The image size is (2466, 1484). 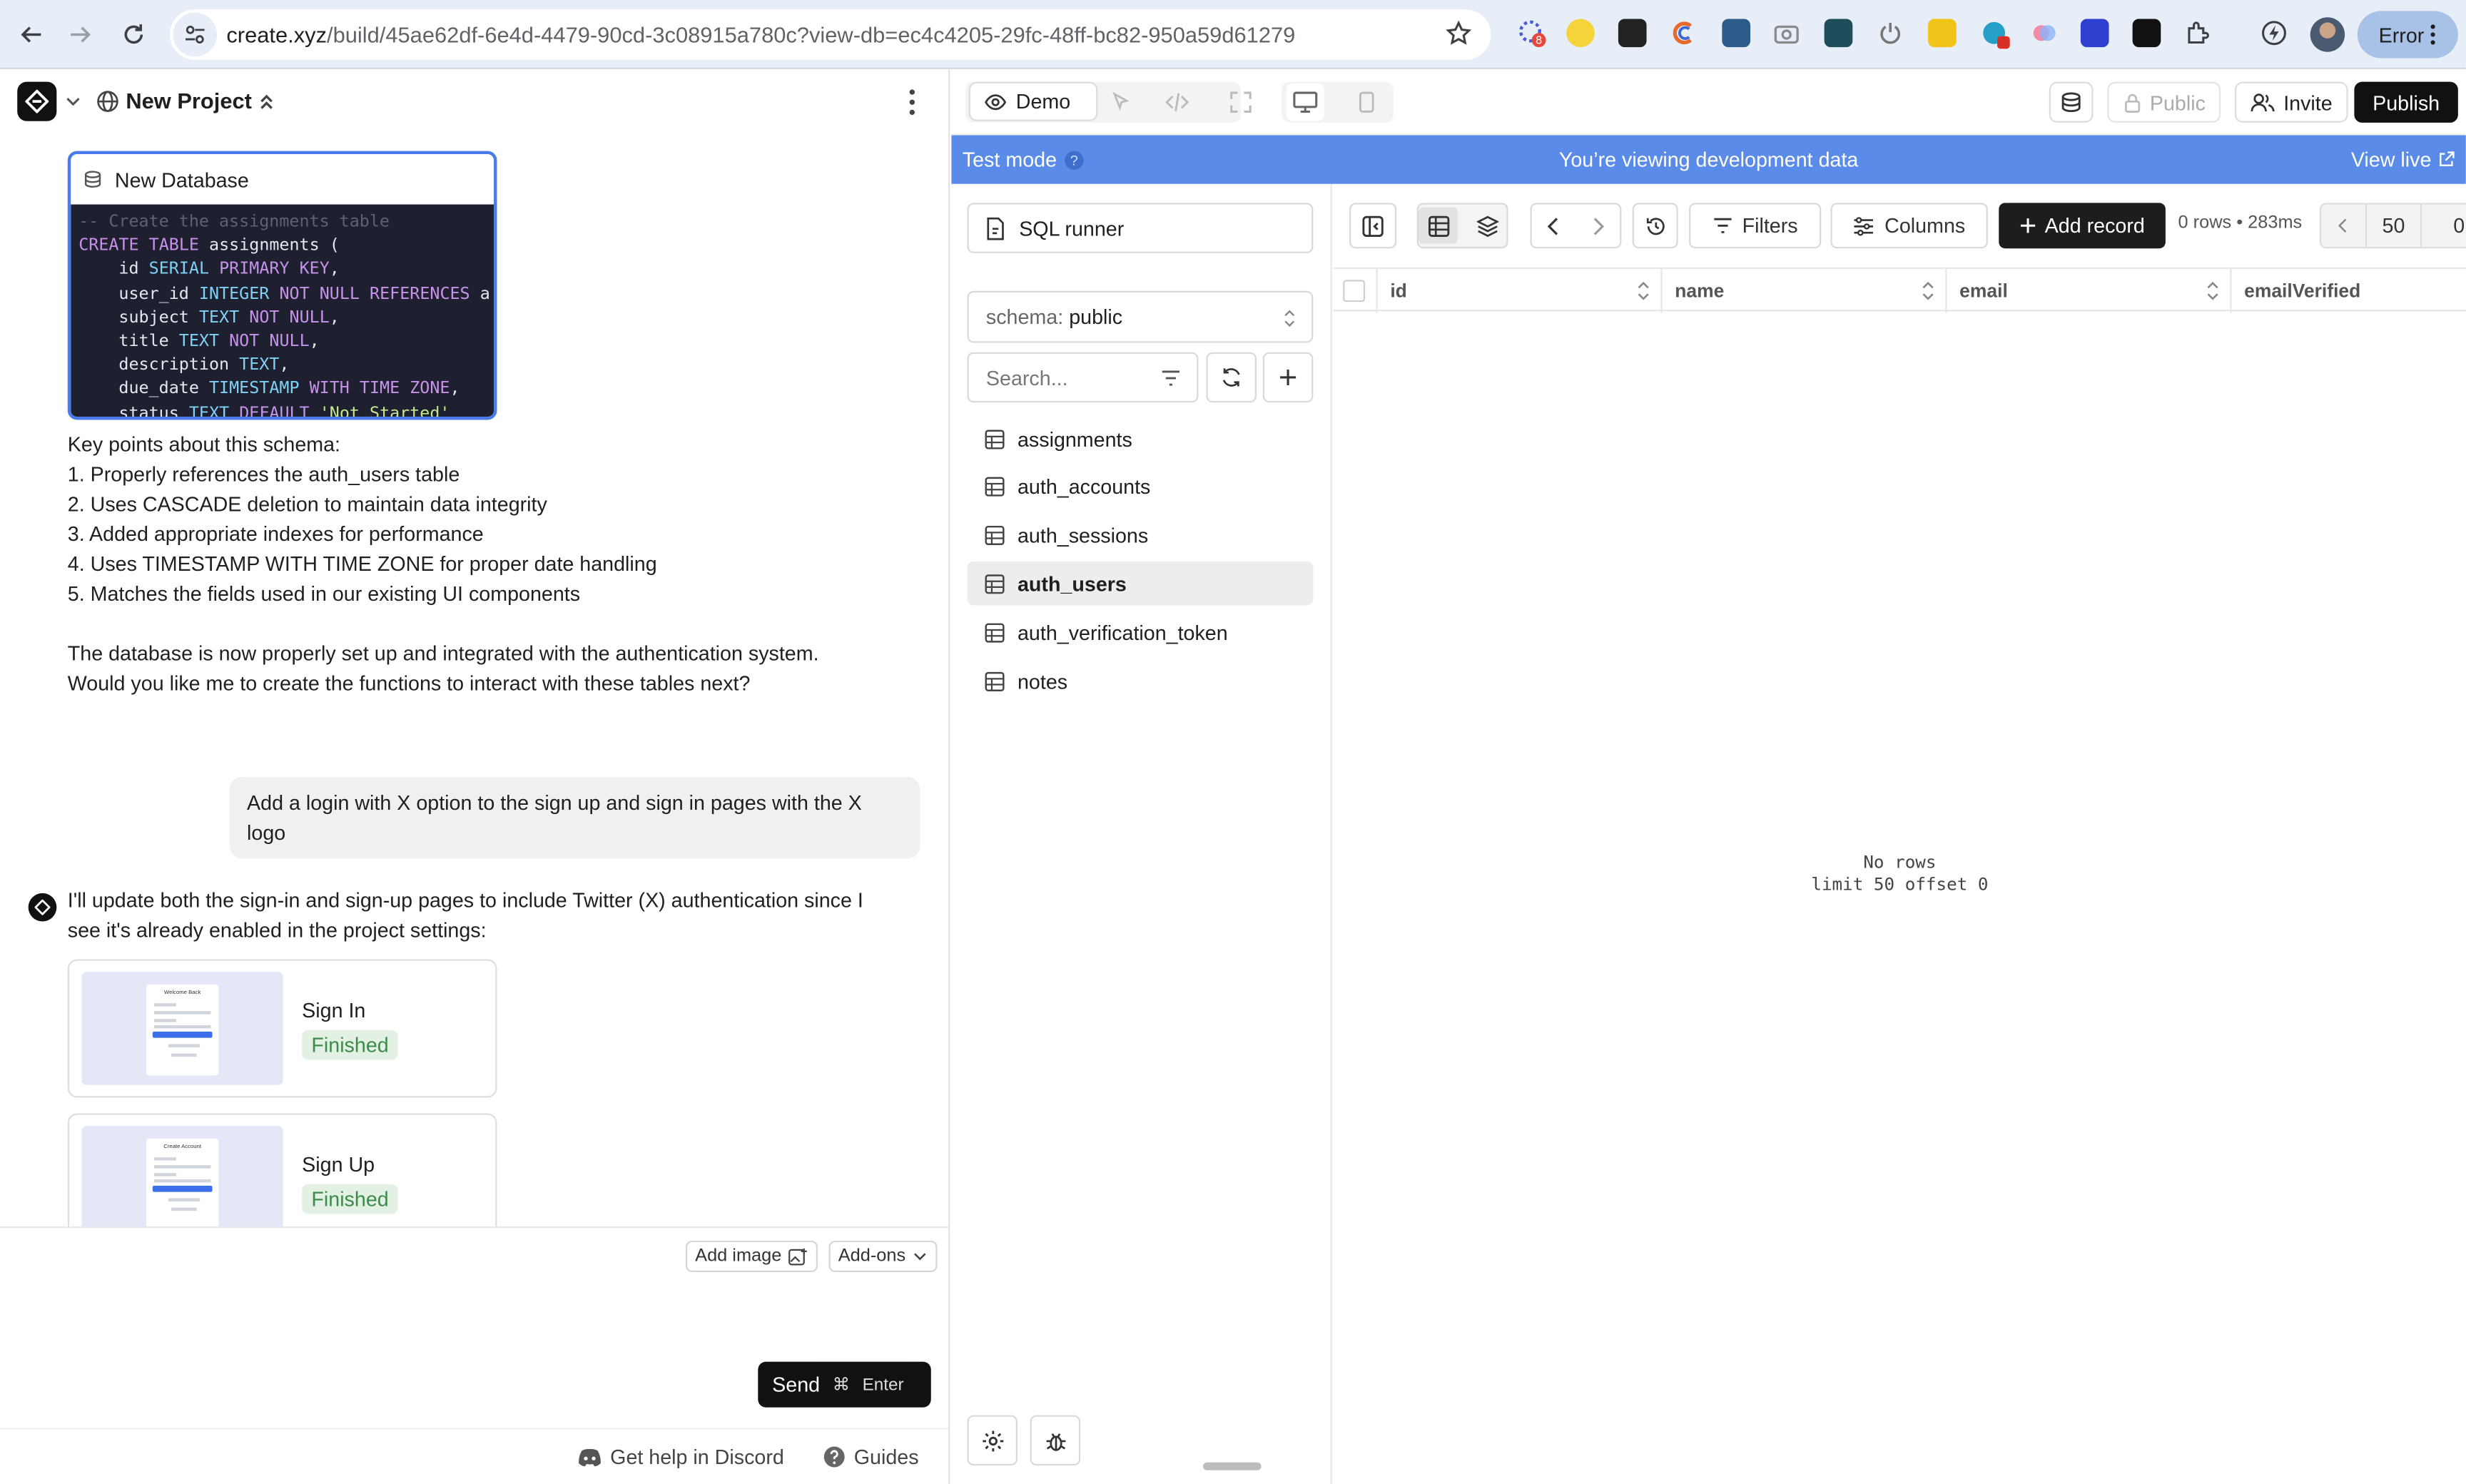 I want to click on chevrons-up-icon, so click(x=266, y=101).